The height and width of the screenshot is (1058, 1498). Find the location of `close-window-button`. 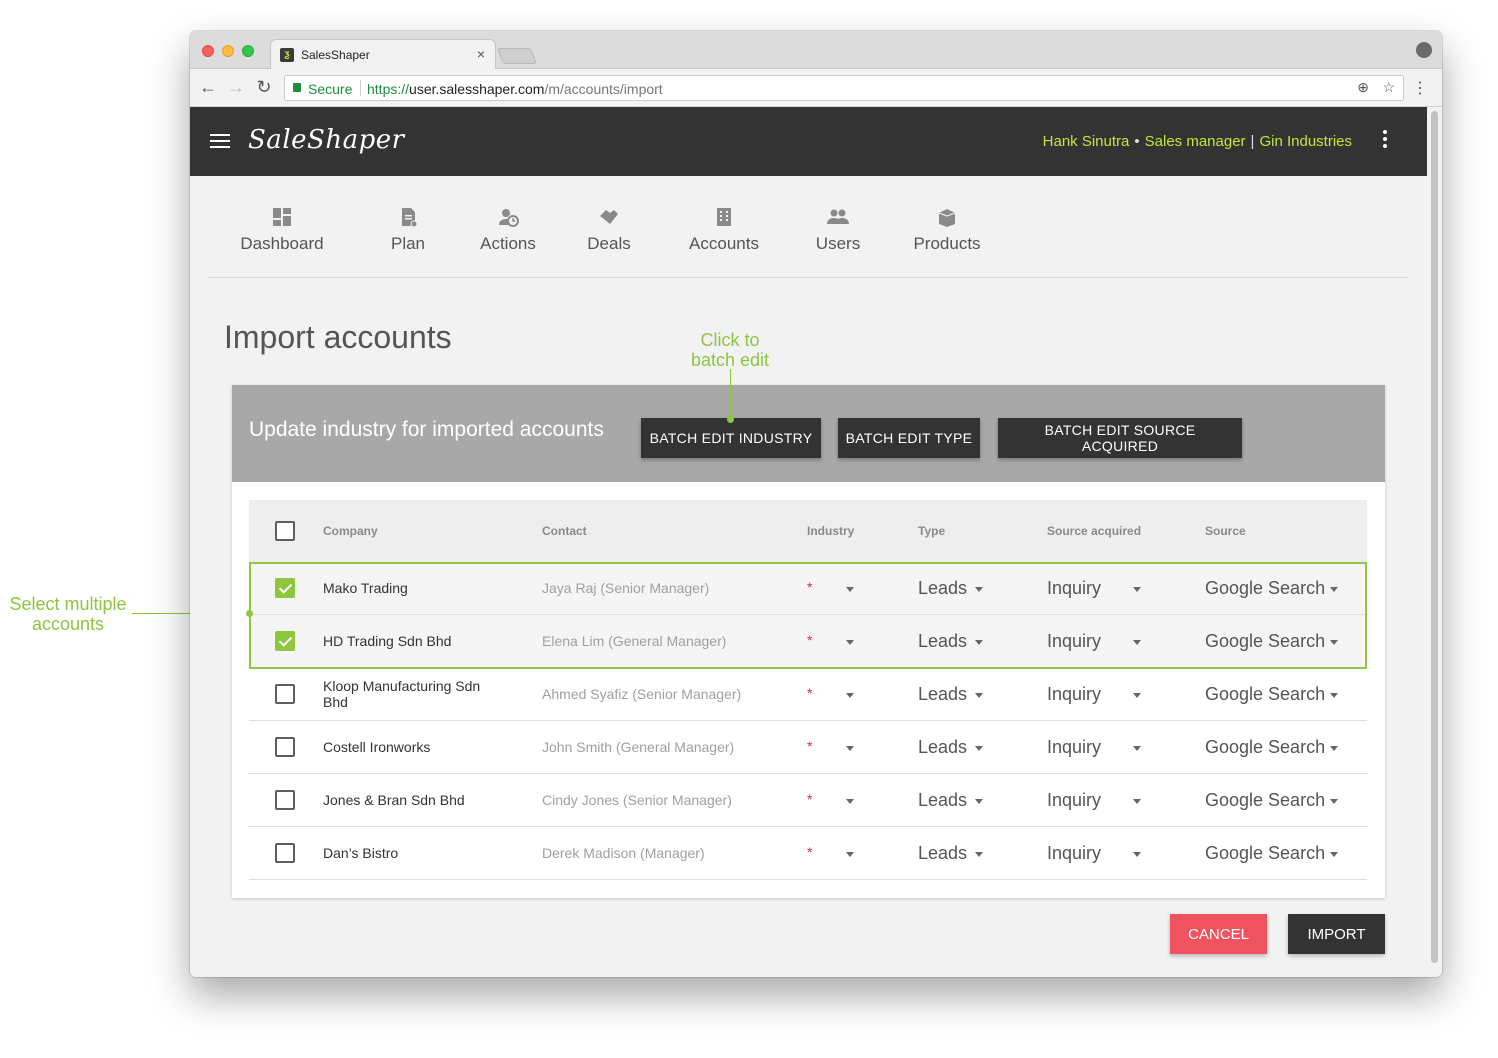

close-window-button is located at coordinates (208, 51).